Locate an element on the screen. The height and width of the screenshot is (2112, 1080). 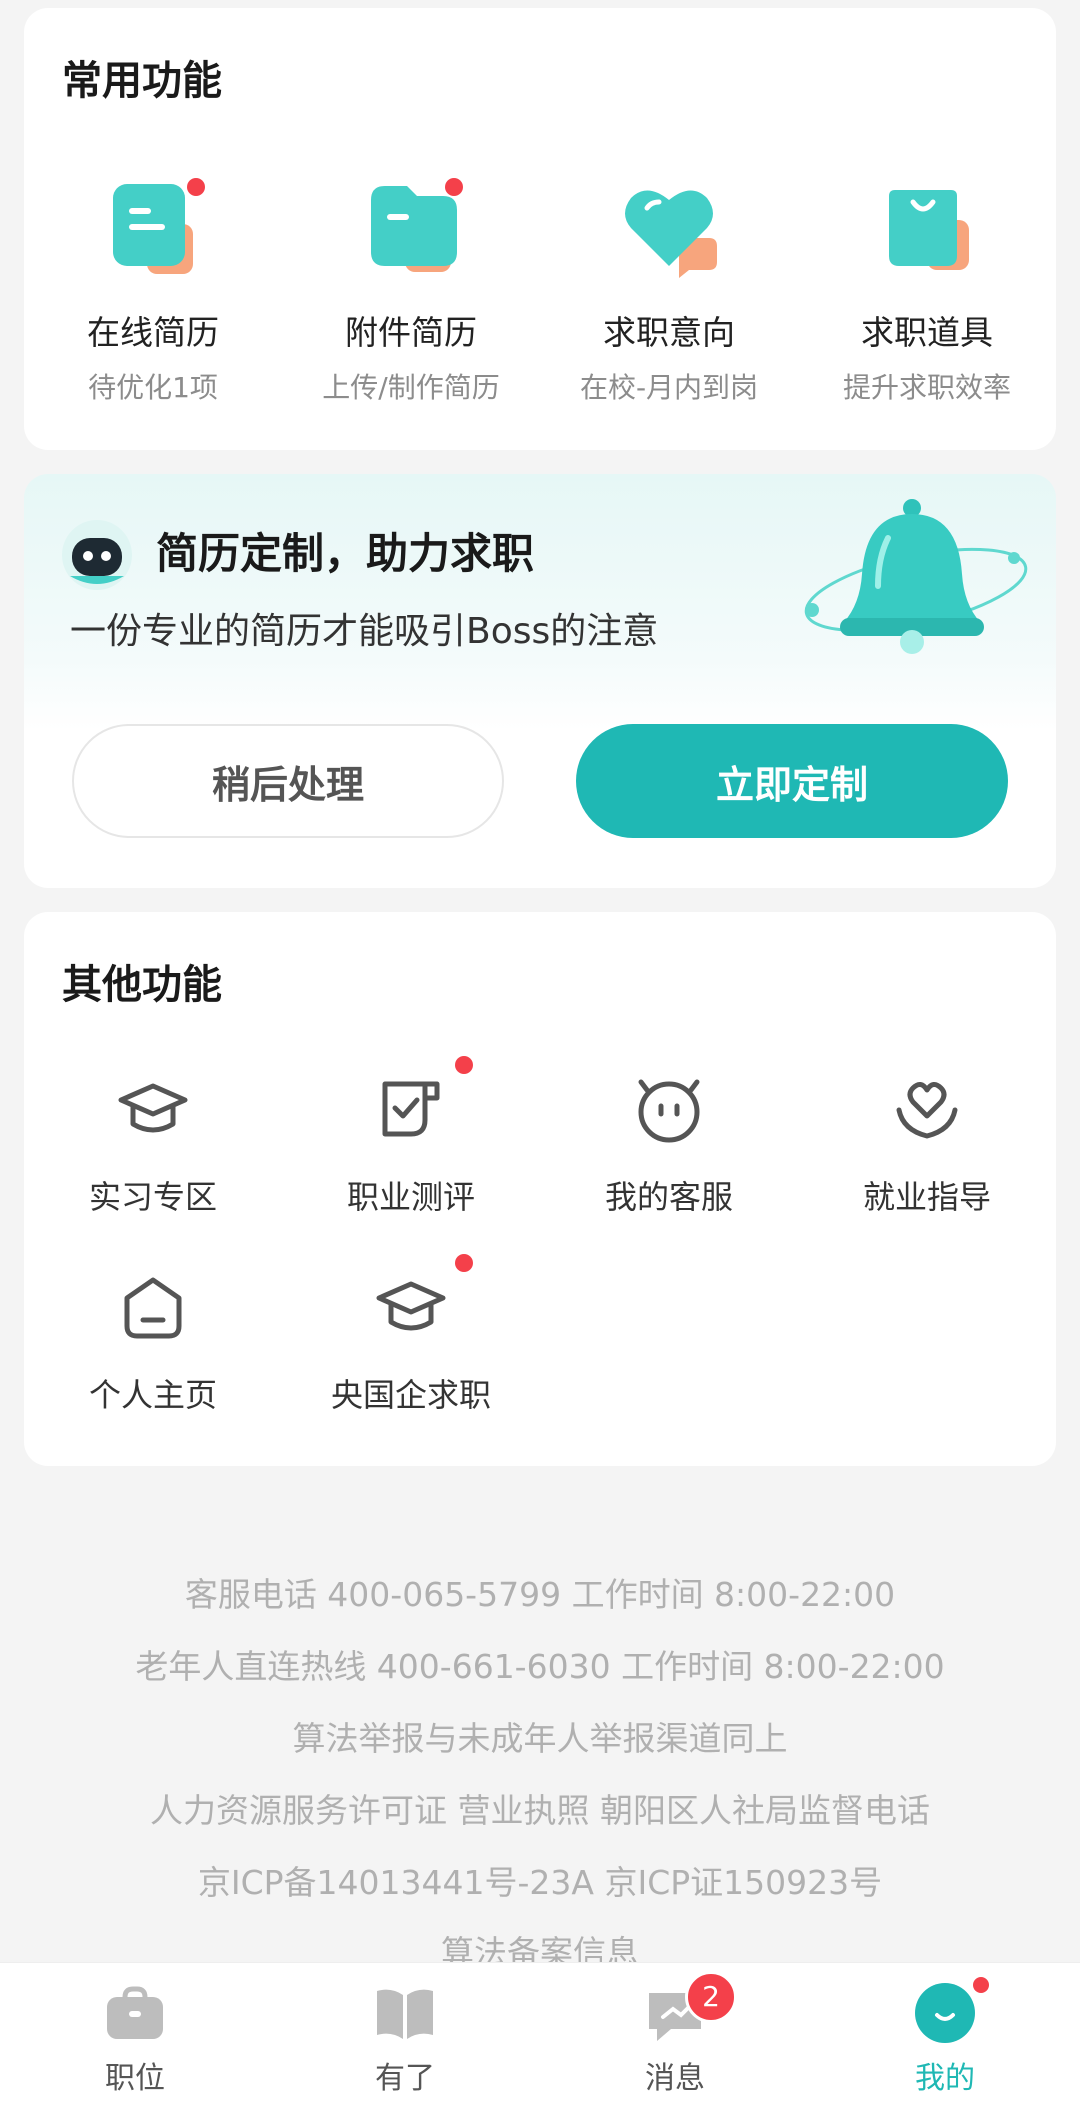
book-icon is located at coordinates (405, 2013).